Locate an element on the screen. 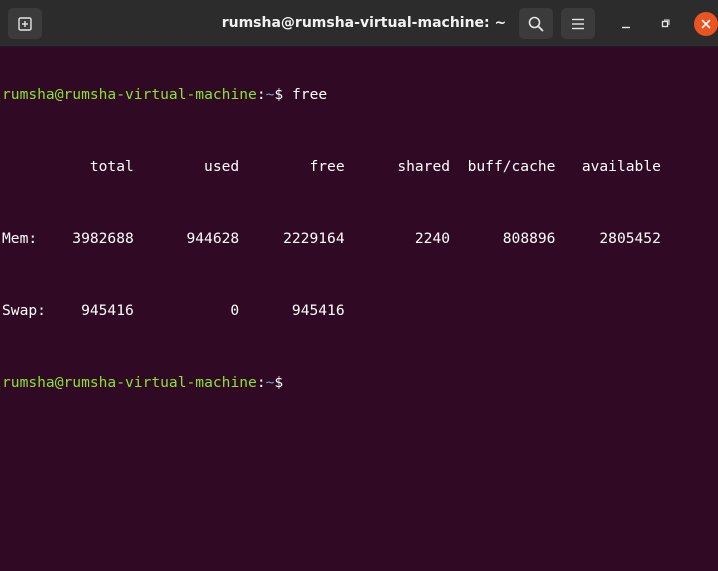  close-icon is located at coordinates (706, 24).